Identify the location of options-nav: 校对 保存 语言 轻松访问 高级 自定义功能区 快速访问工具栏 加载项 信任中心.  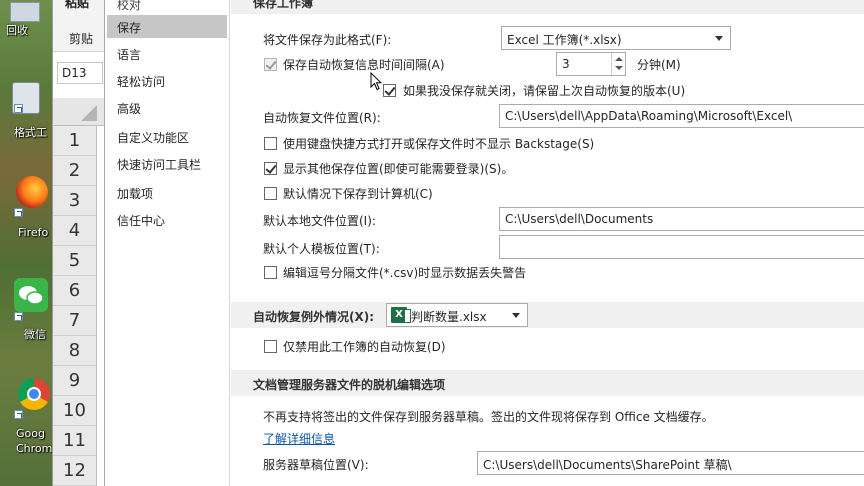
(167, 243).